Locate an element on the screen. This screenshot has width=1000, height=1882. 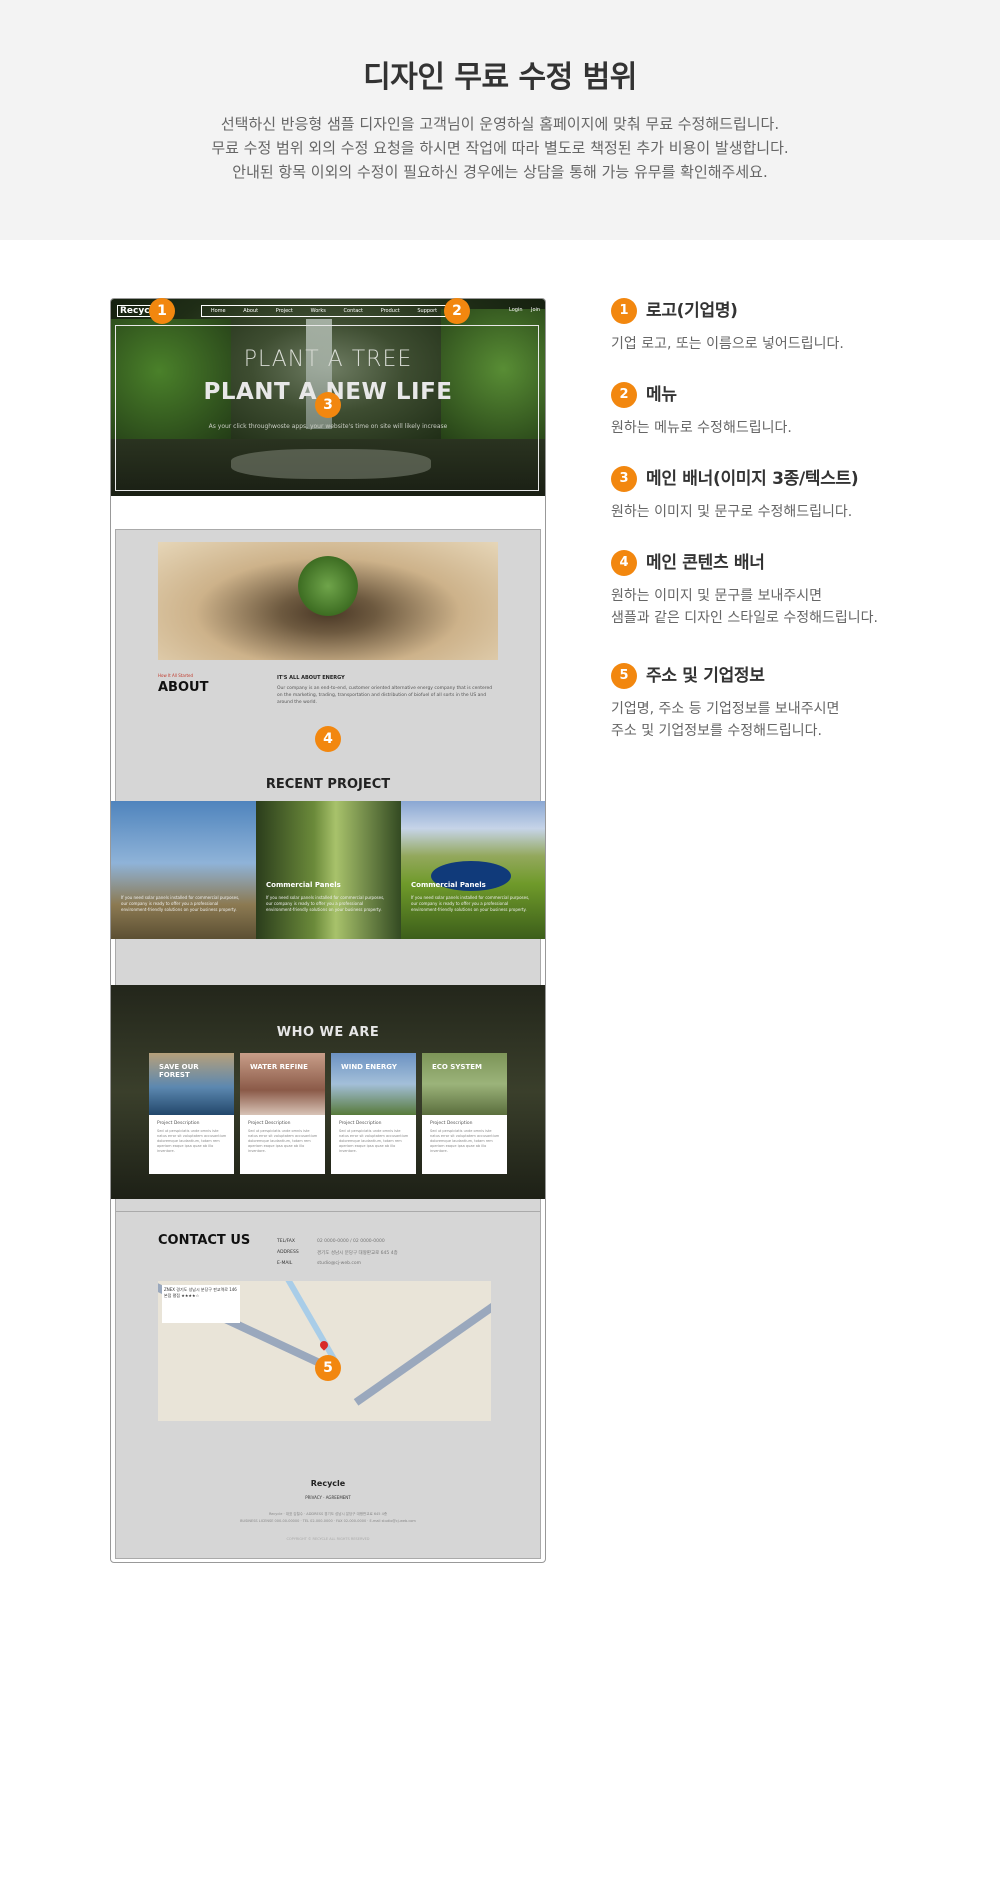
about-tag: How It All Started is located at coordinates (176, 675).